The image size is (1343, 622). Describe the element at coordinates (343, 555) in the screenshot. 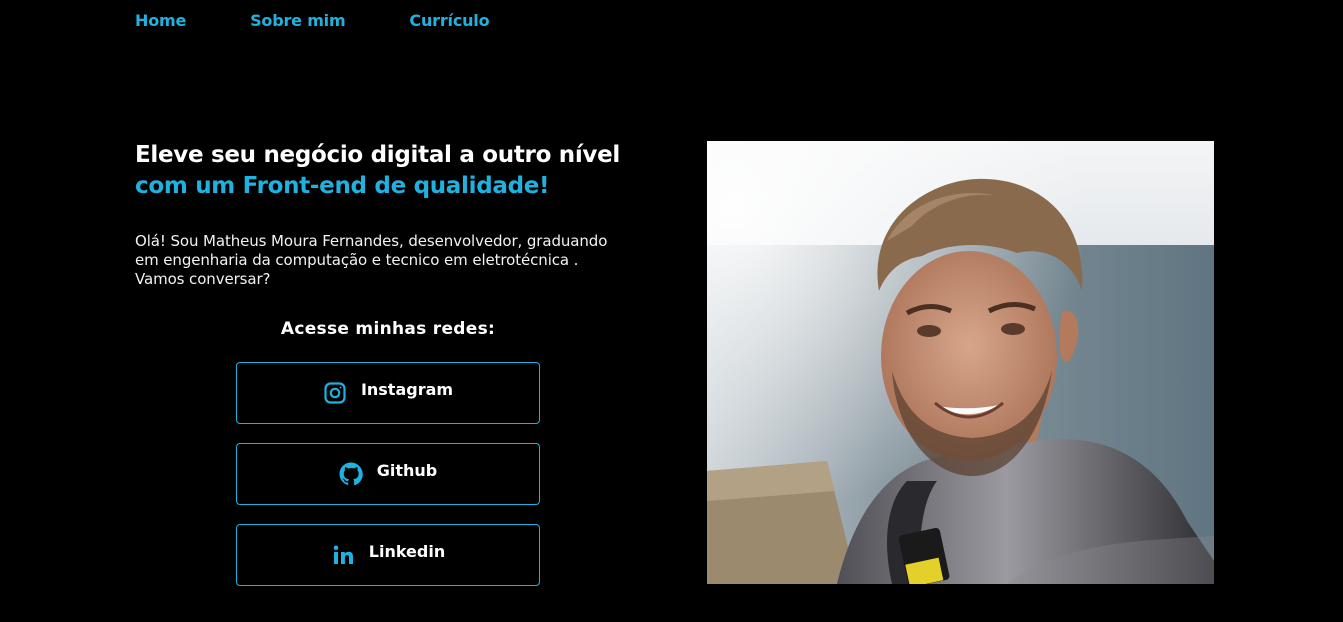

I see `linkedin-icon` at that location.